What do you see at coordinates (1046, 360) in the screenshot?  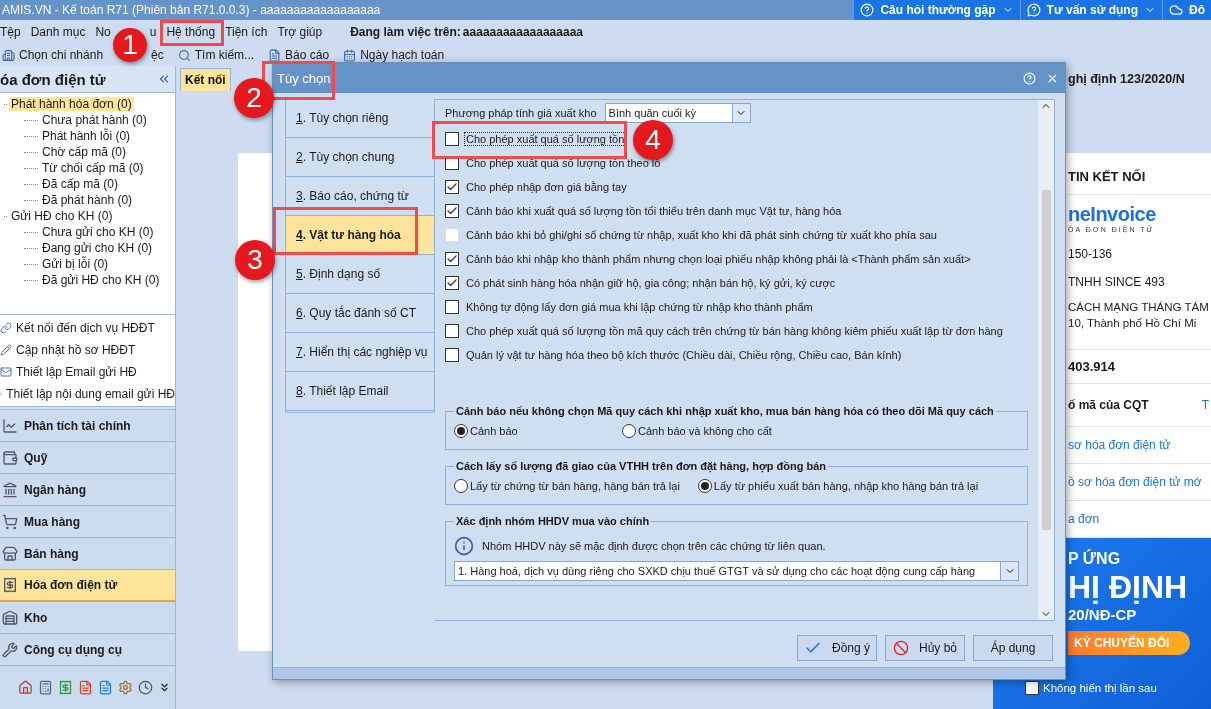 I see `scrollbar` at bounding box center [1046, 360].